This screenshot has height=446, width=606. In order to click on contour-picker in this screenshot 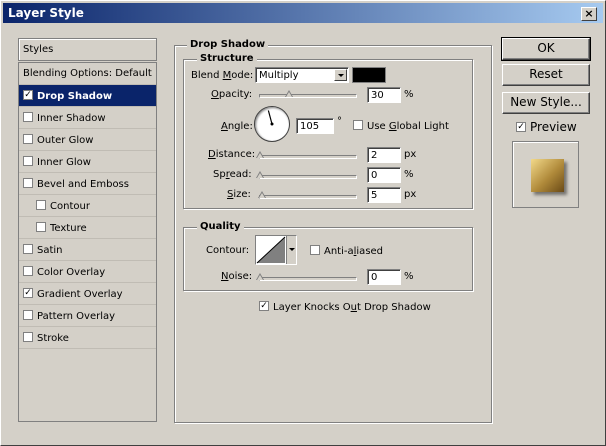, I will do `click(276, 250)`.